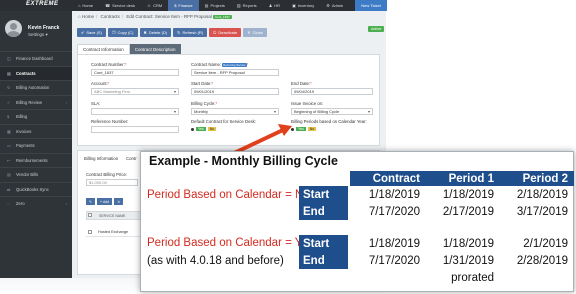 The width and height of the screenshot is (576, 294). I want to click on sidebar-item-label: Finance Dashboard, so click(34, 58).